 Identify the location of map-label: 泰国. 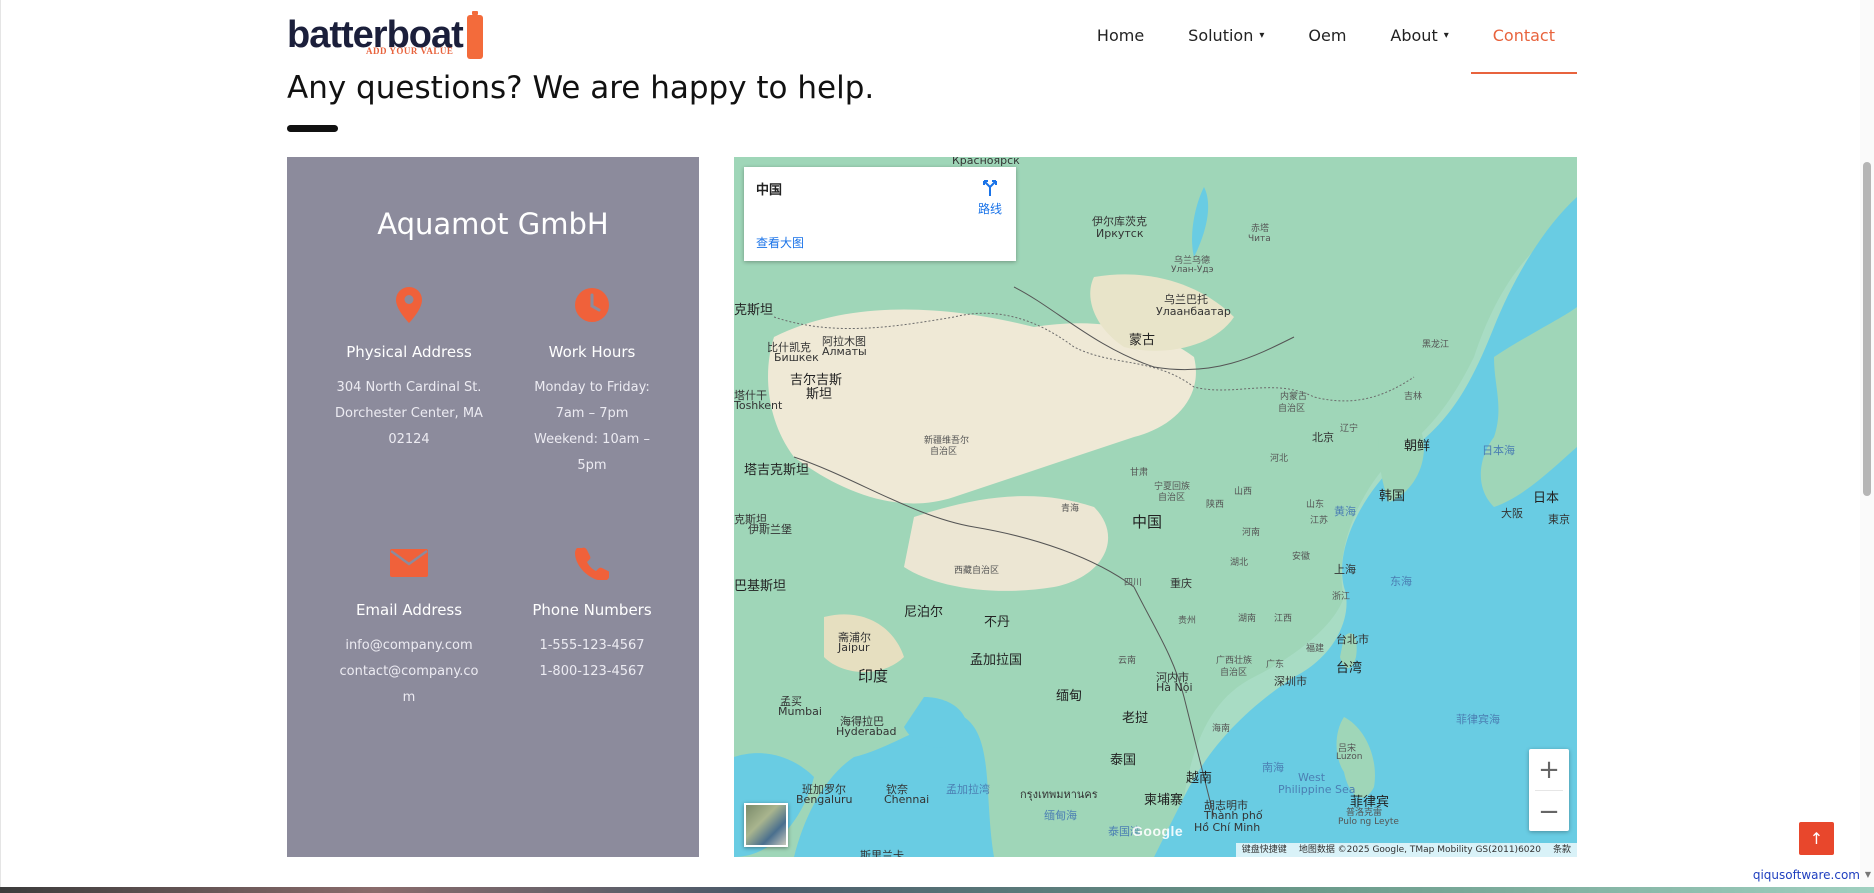
(1123, 760).